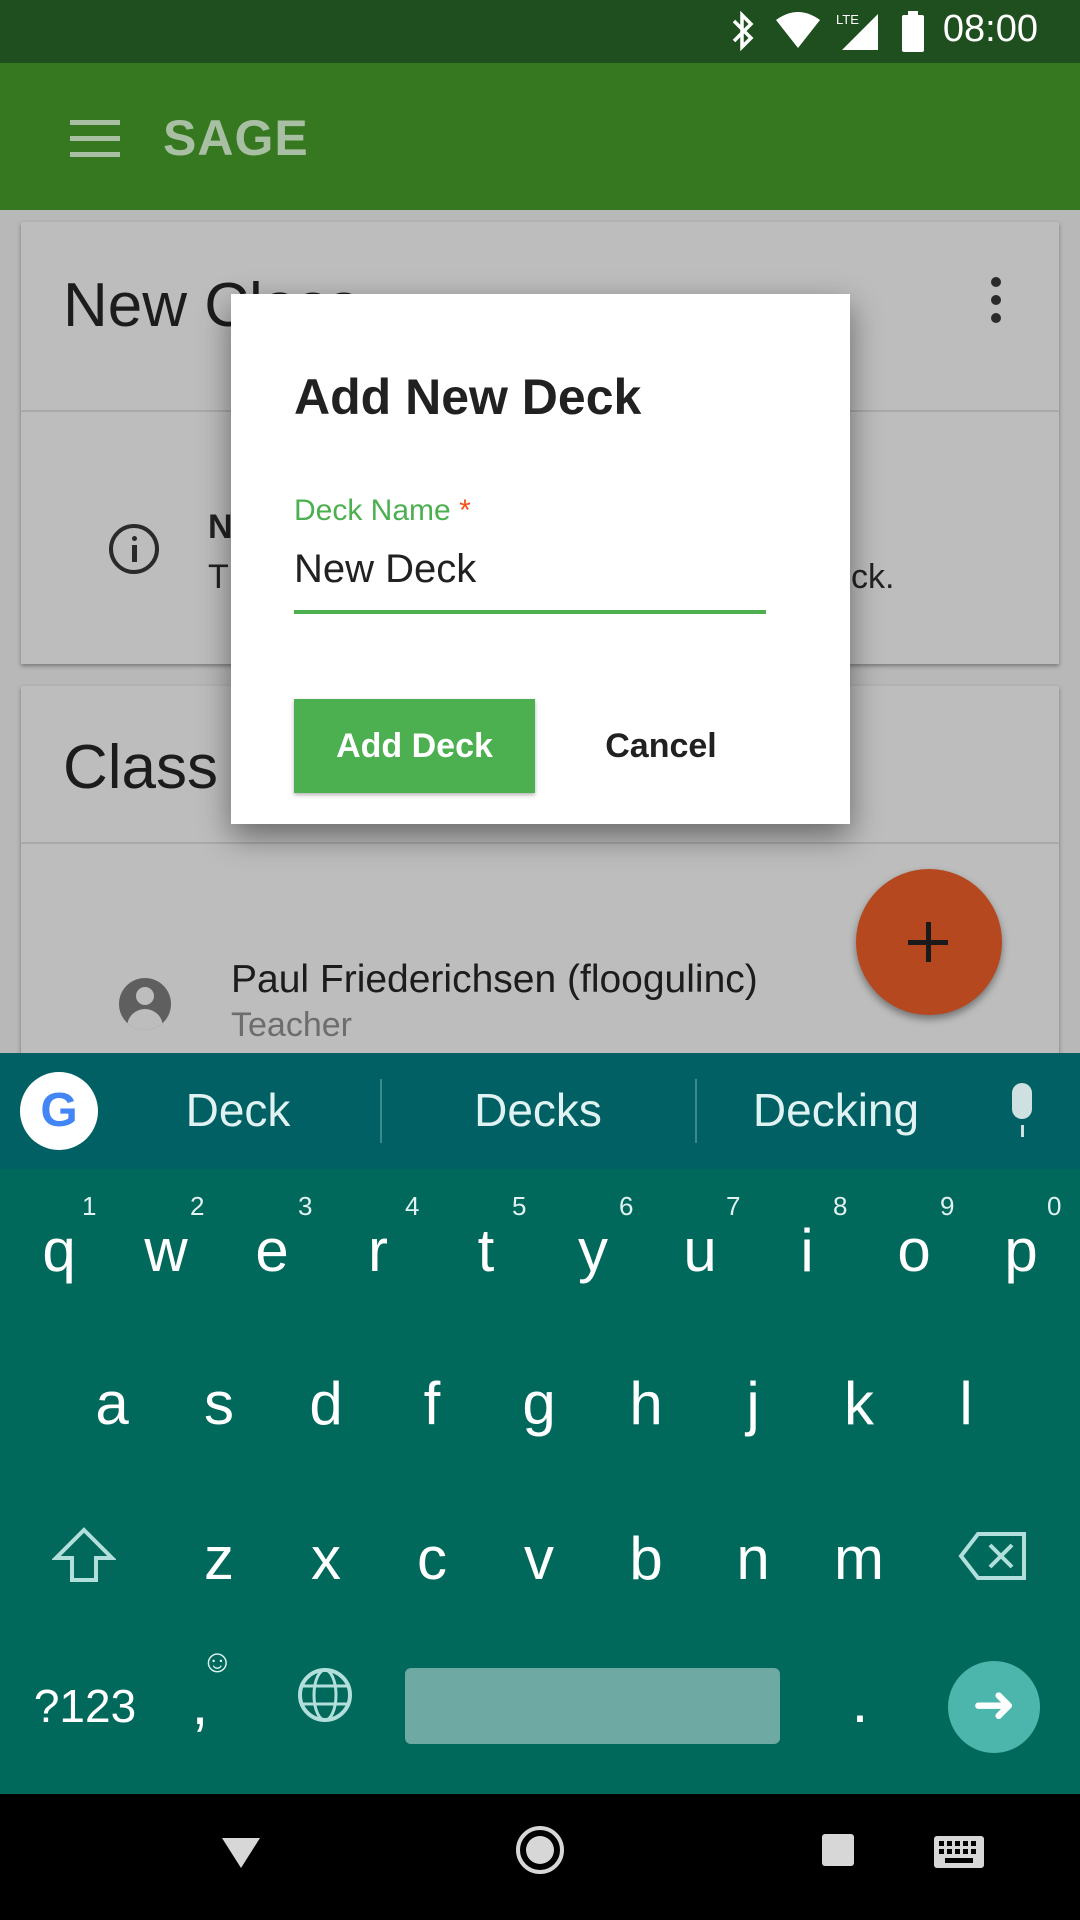  I want to click on bluetooth-icon, so click(743, 31).